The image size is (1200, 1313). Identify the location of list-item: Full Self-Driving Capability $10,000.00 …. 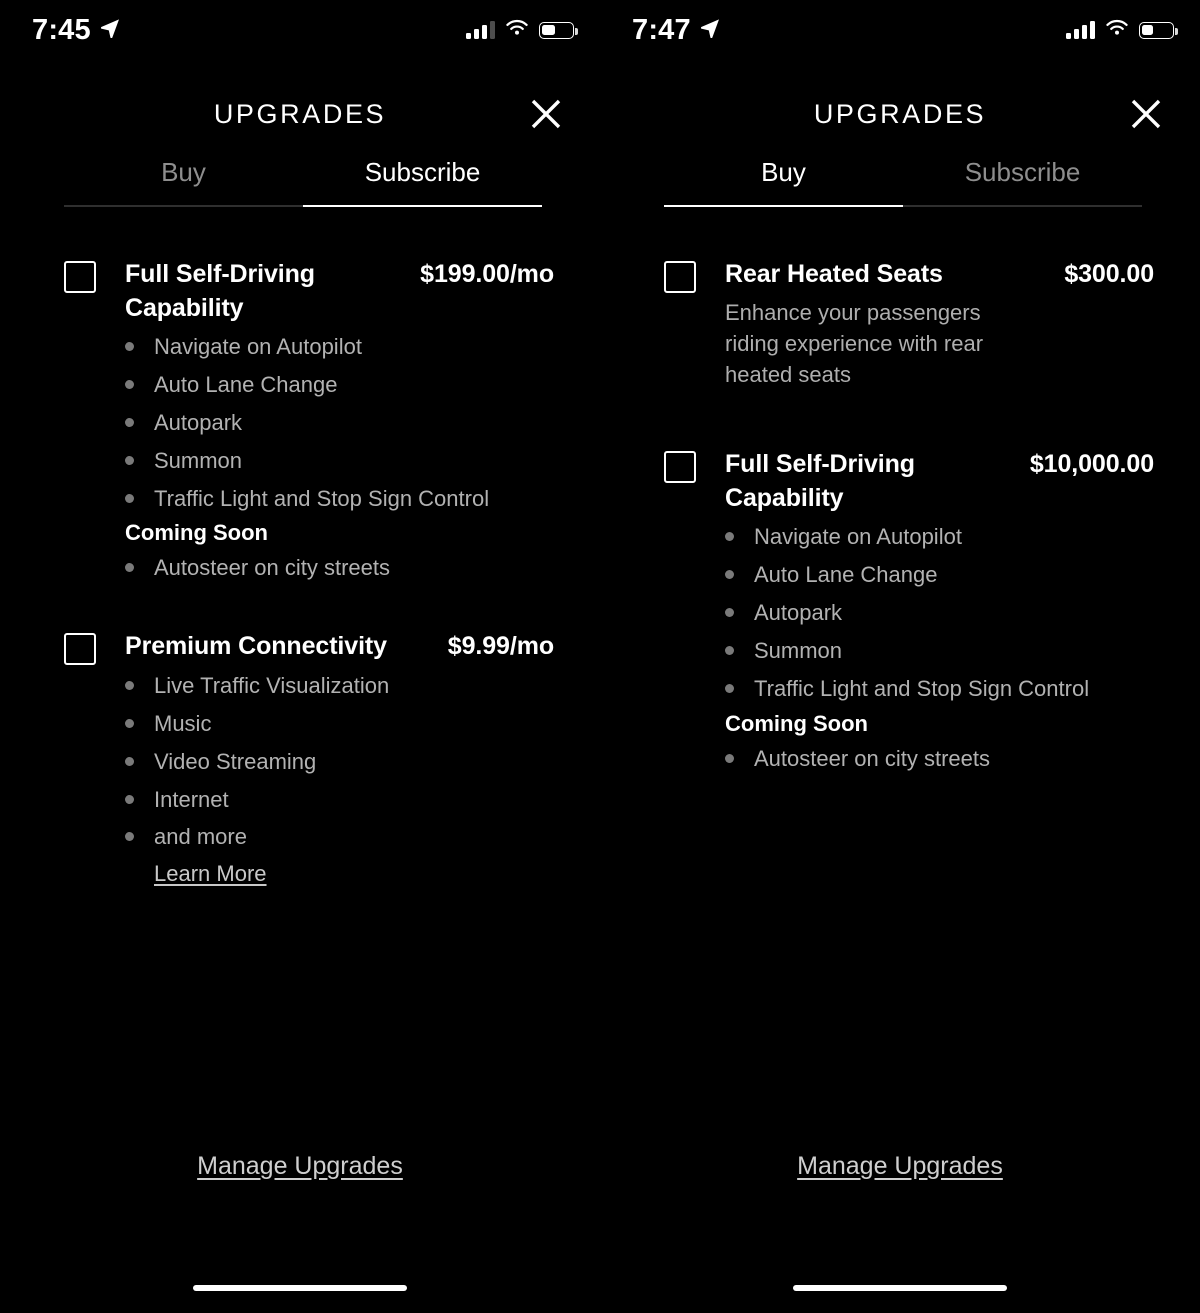
(909, 611).